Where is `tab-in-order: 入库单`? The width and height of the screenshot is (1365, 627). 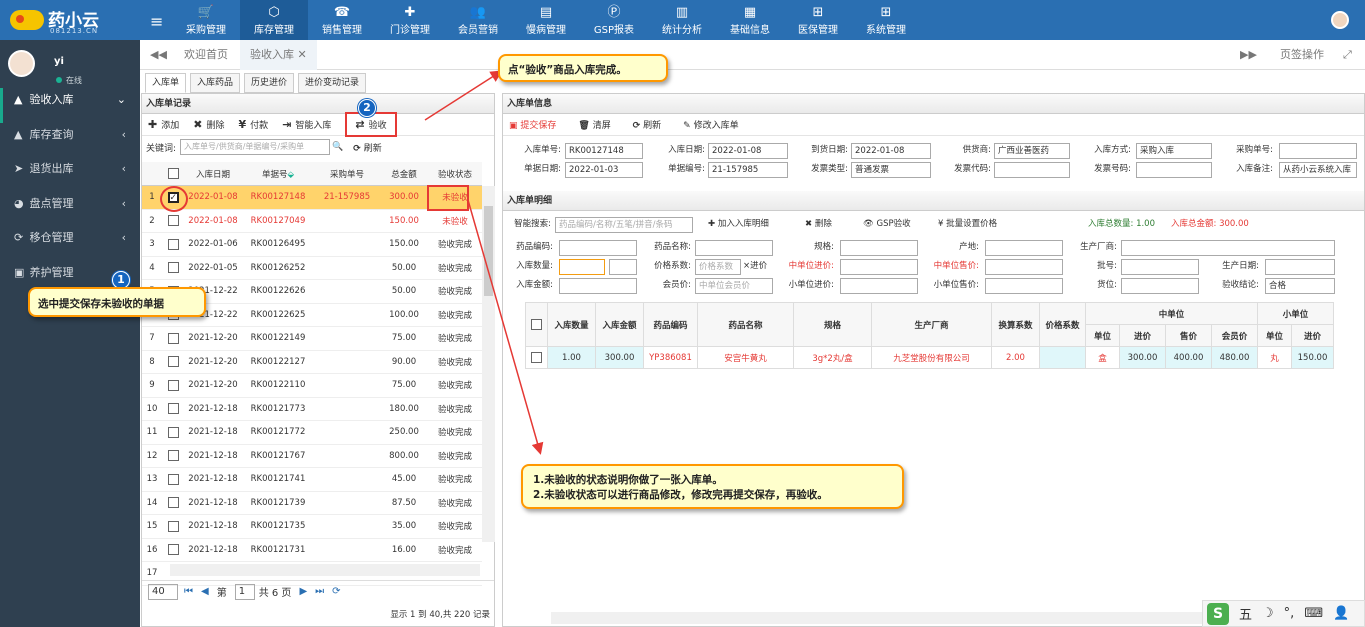 tab-in-order: 入库单 is located at coordinates (166, 83).